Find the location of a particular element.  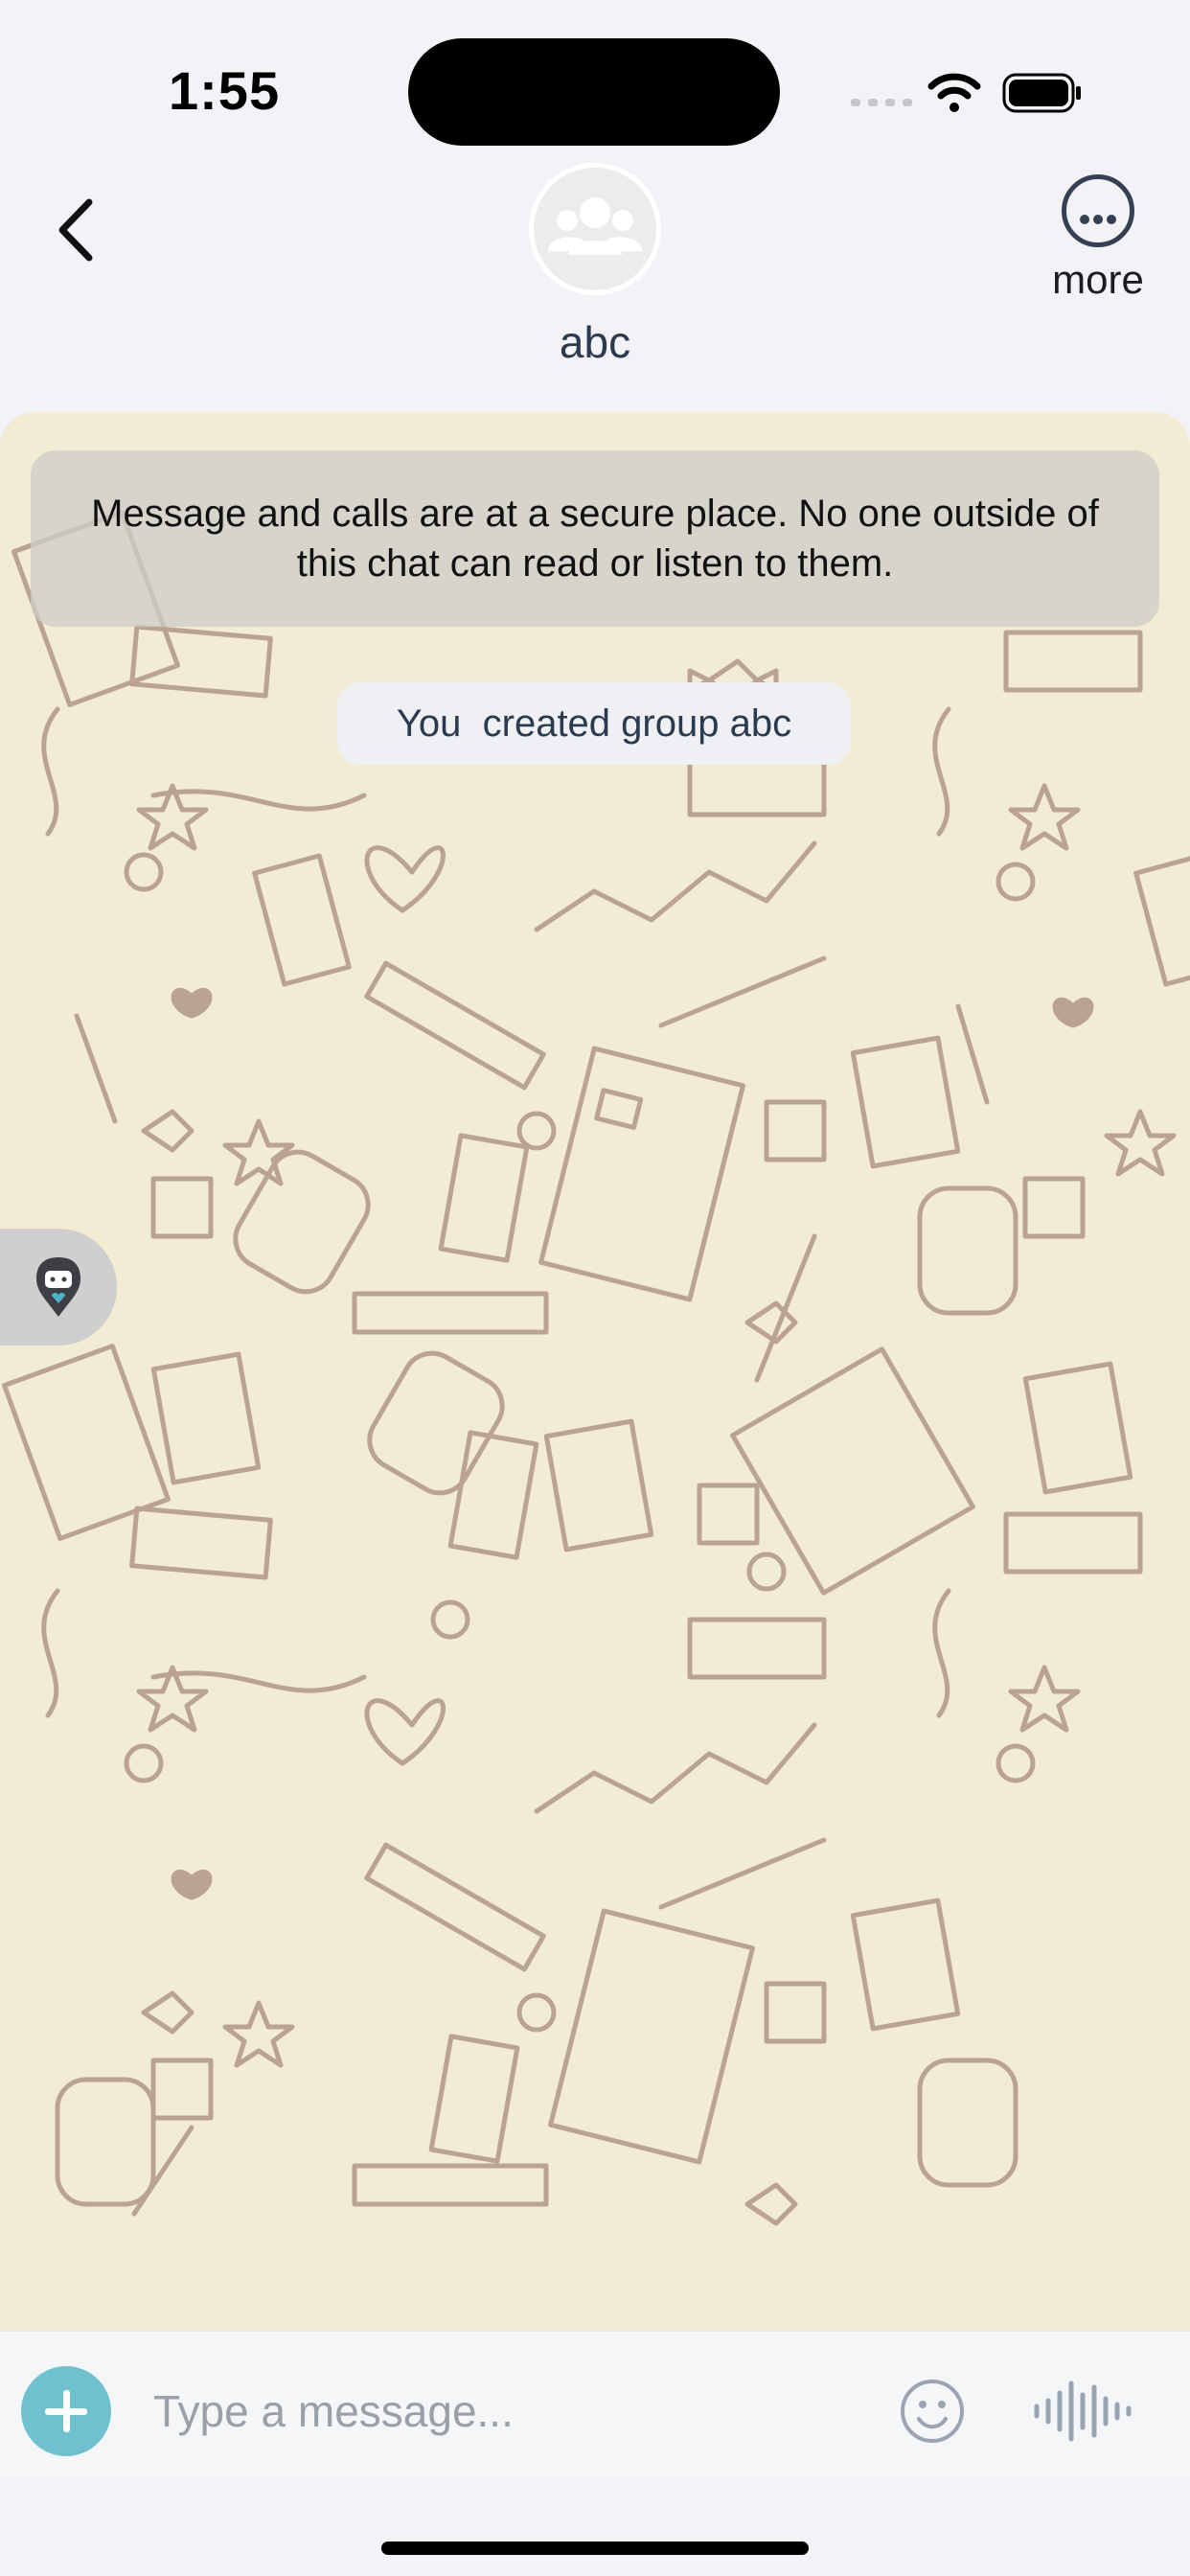

group-avatar is located at coordinates (595, 229).